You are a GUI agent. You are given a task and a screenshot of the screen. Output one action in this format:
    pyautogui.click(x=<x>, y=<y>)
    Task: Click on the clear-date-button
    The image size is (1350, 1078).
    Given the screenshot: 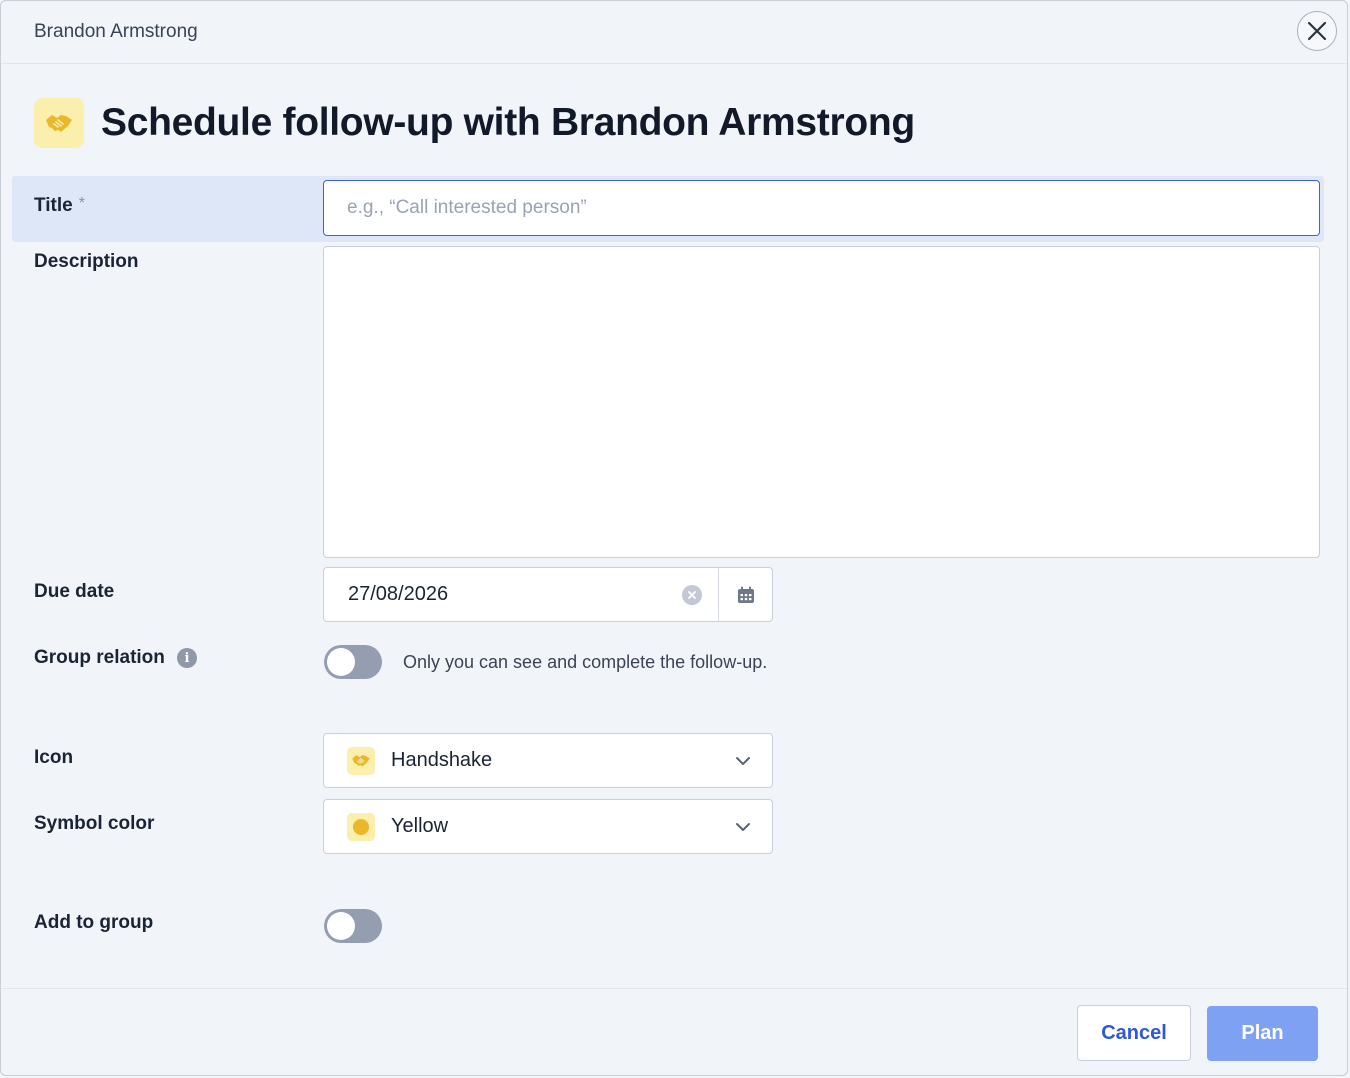 What is the action you would take?
    pyautogui.click(x=692, y=594)
    